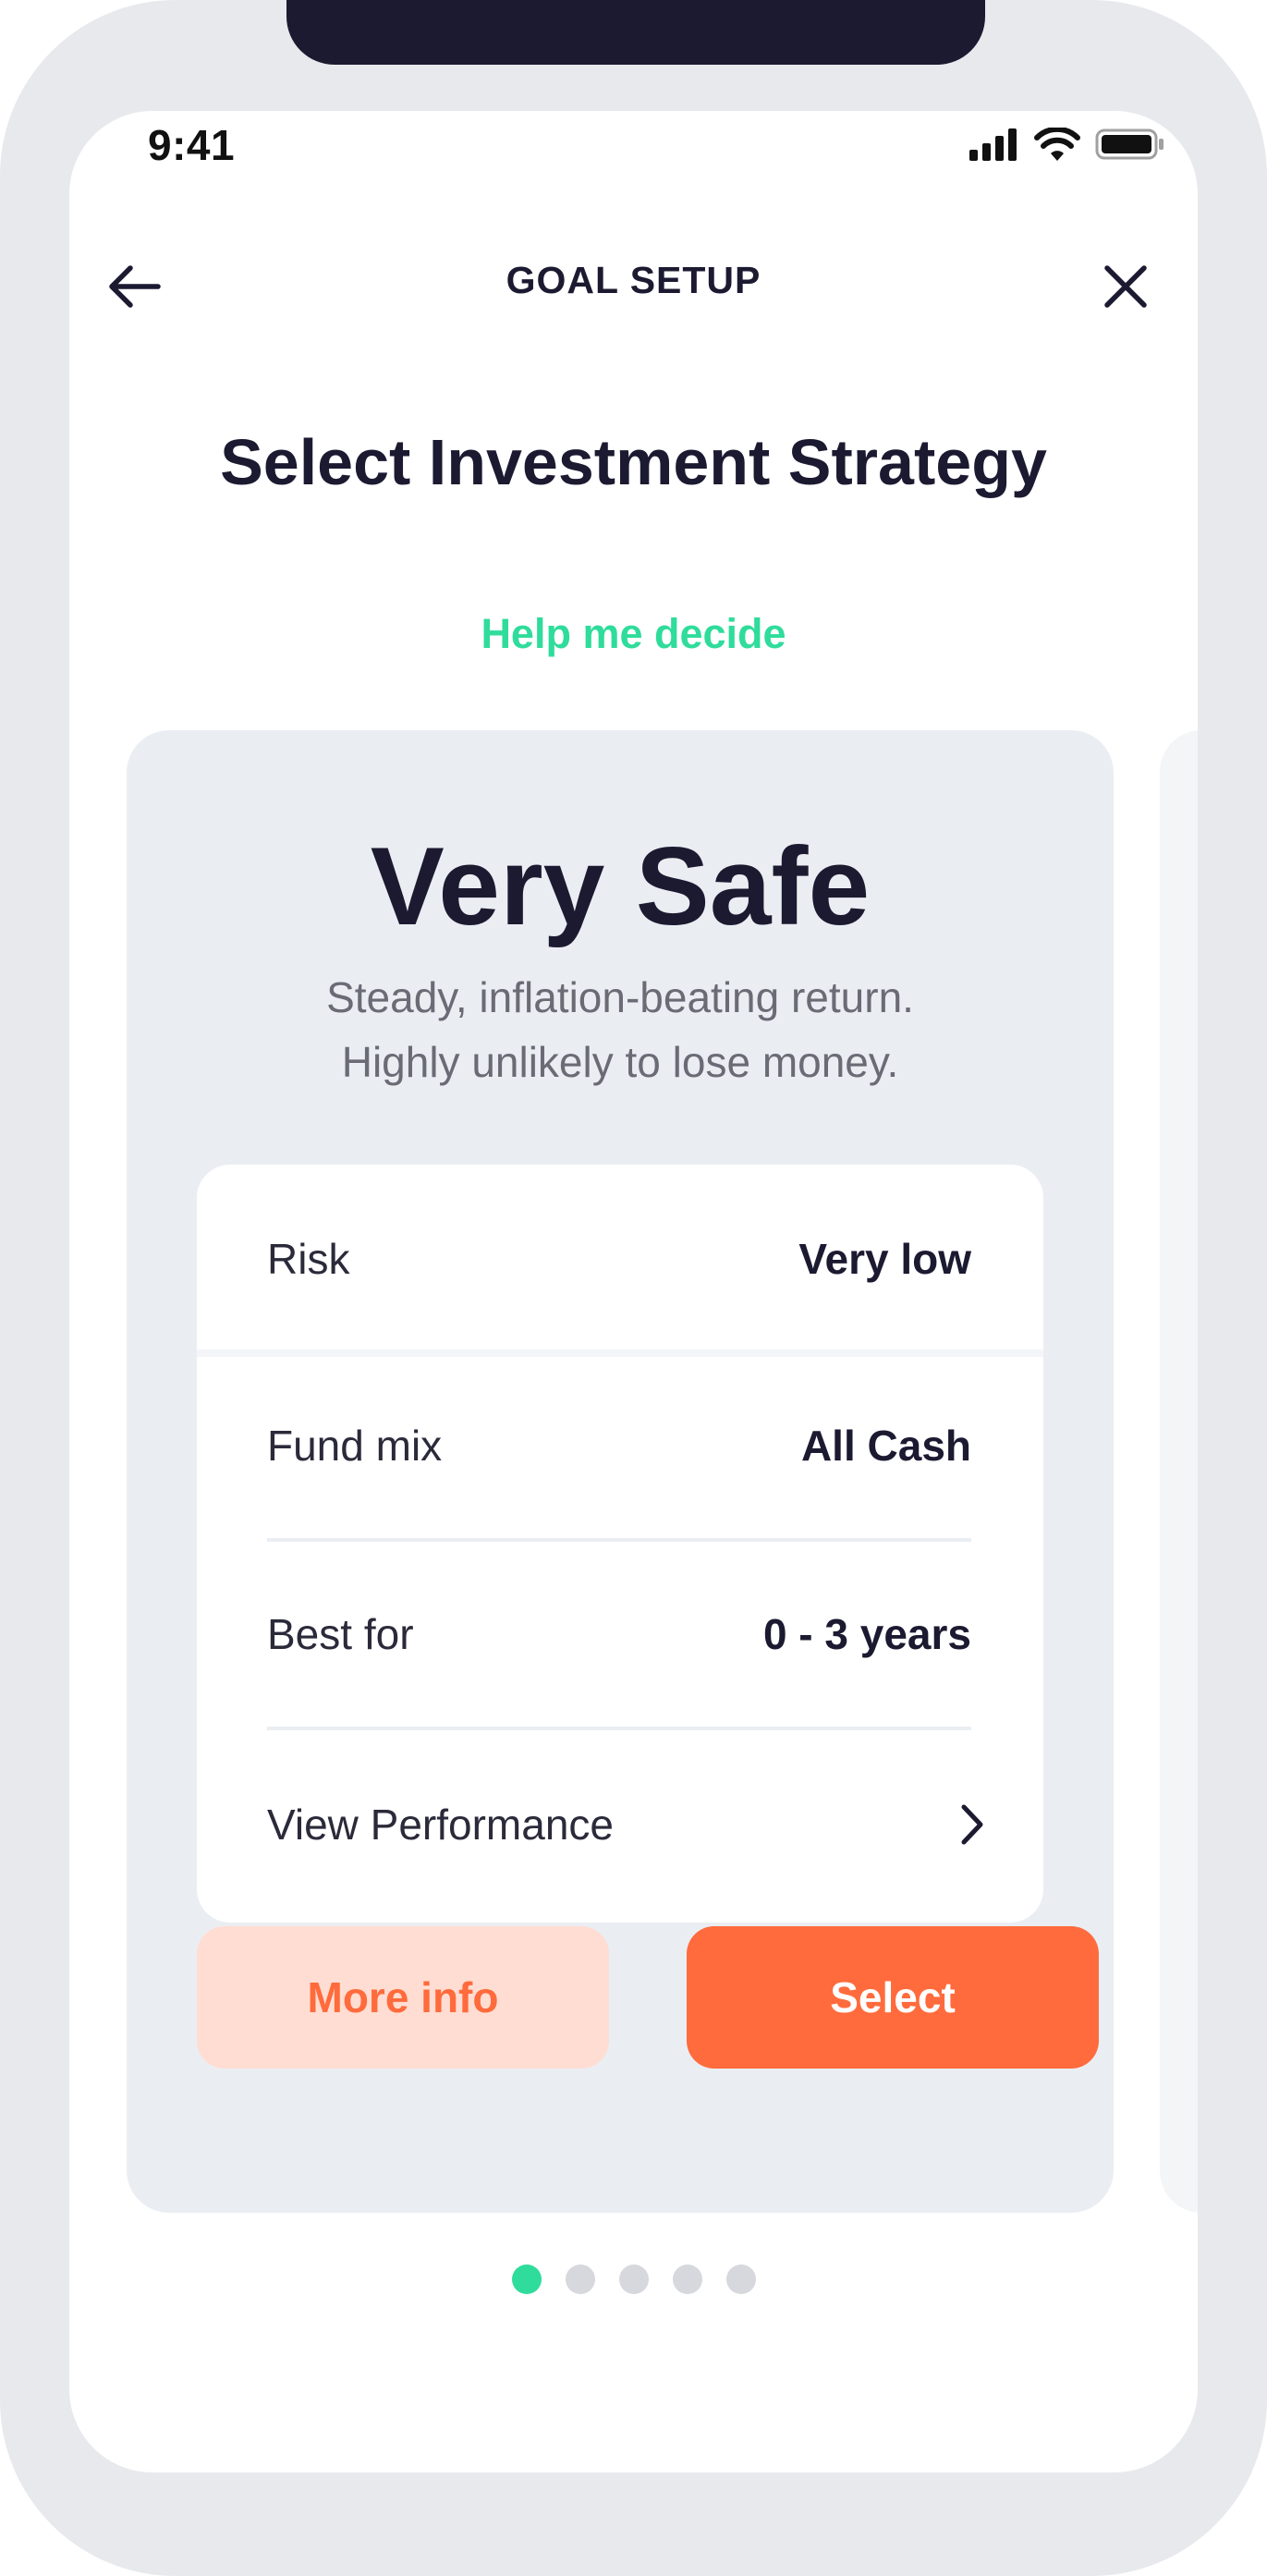 This screenshot has height=2576, width=1267. Describe the element at coordinates (620, 886) in the screenshot. I see `strategy-name: Very Safe` at that location.